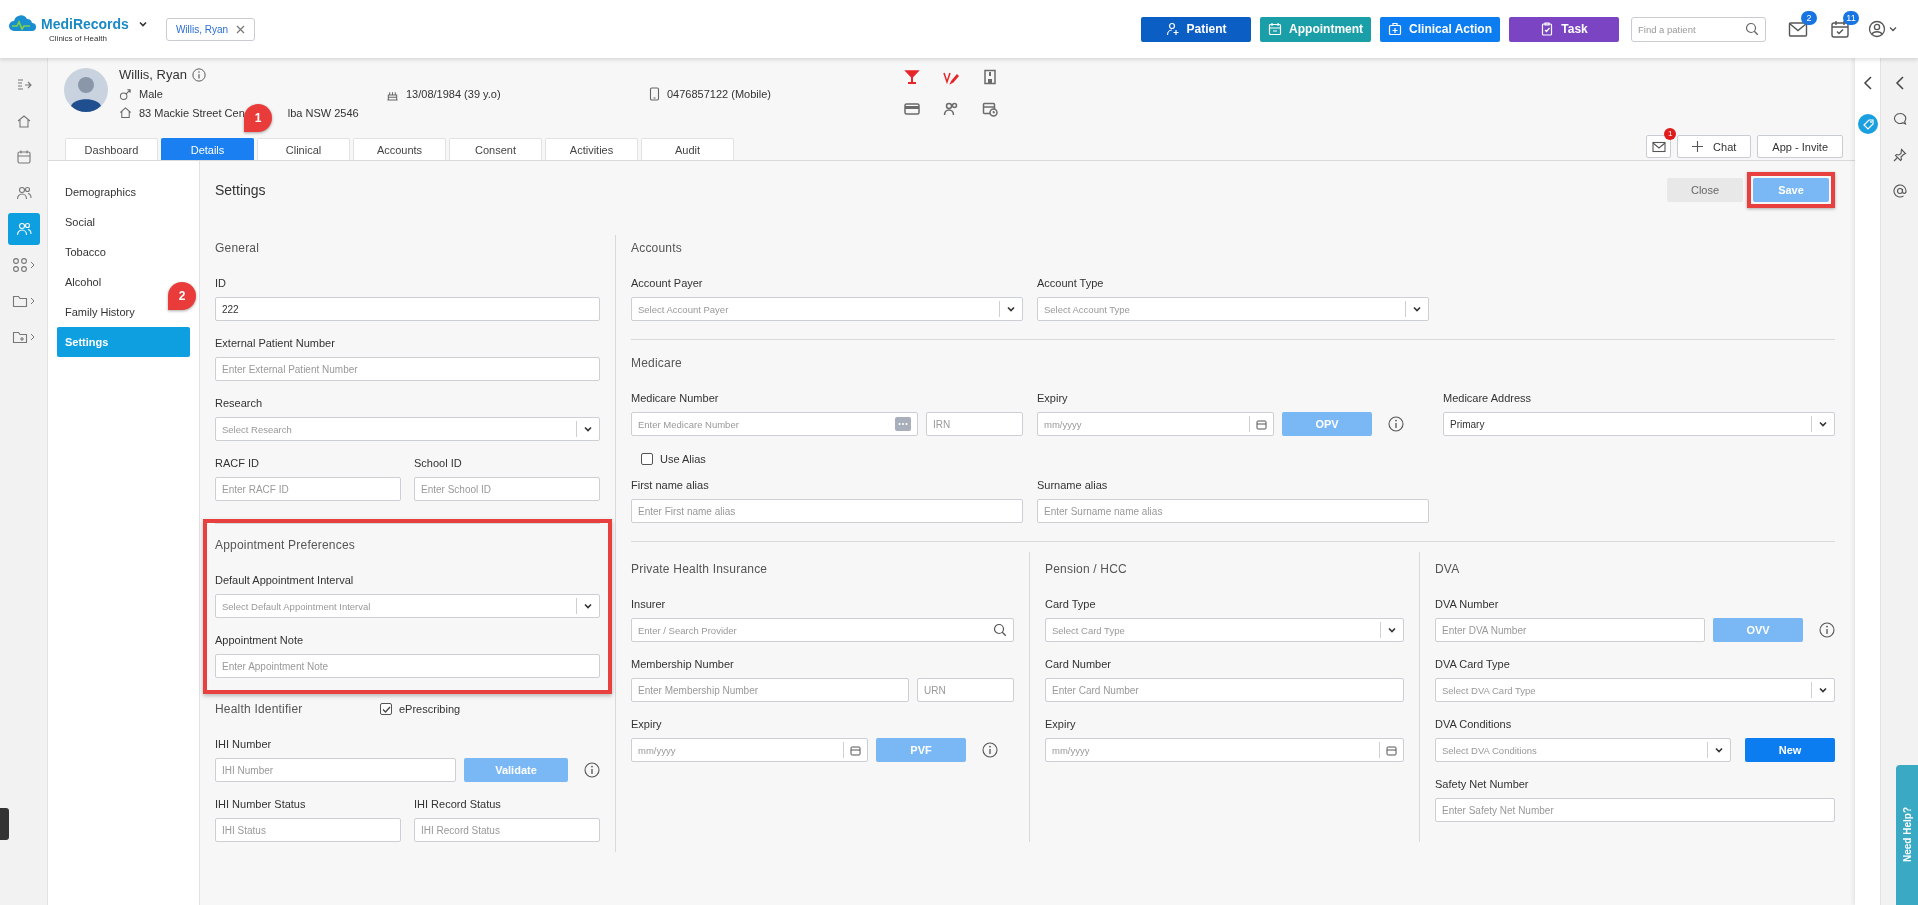 The height and width of the screenshot is (905, 1918). I want to click on chat-button: Chat, so click(1714, 146).